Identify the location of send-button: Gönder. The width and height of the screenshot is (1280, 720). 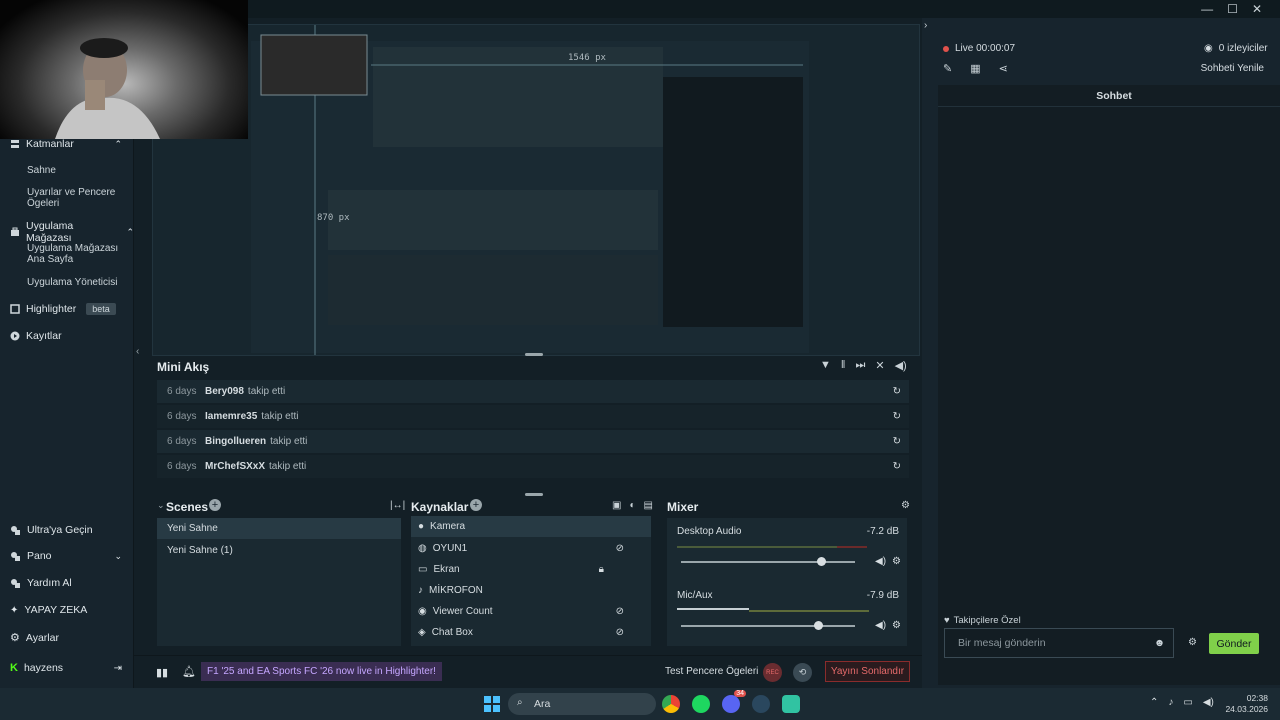
(1234, 643).